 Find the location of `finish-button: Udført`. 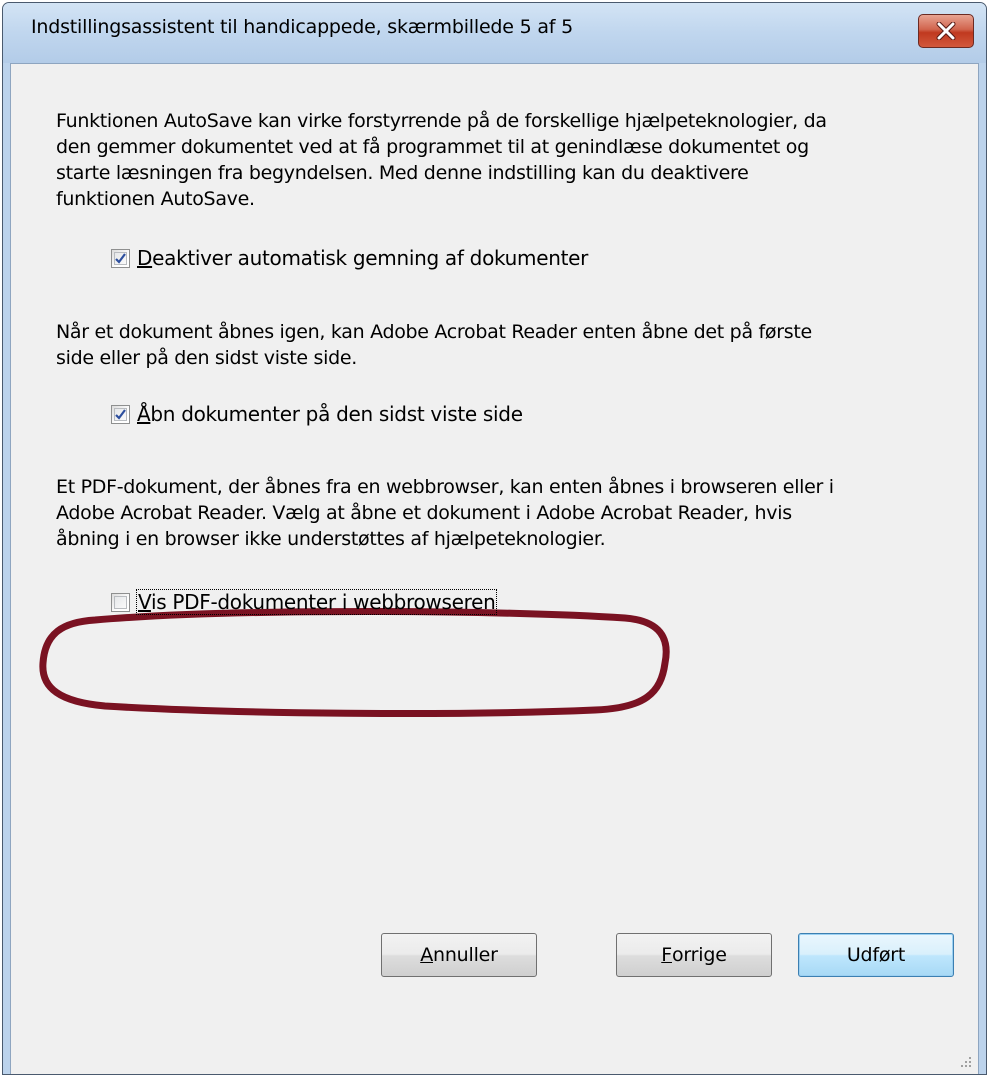

finish-button: Udført is located at coordinates (876, 955).